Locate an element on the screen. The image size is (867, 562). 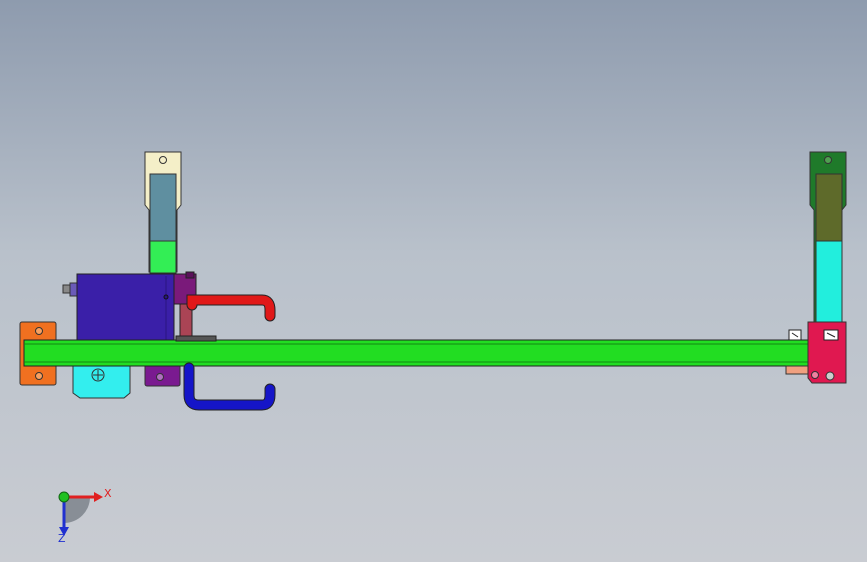
purple-bracket-hole is located at coordinates (160, 377).